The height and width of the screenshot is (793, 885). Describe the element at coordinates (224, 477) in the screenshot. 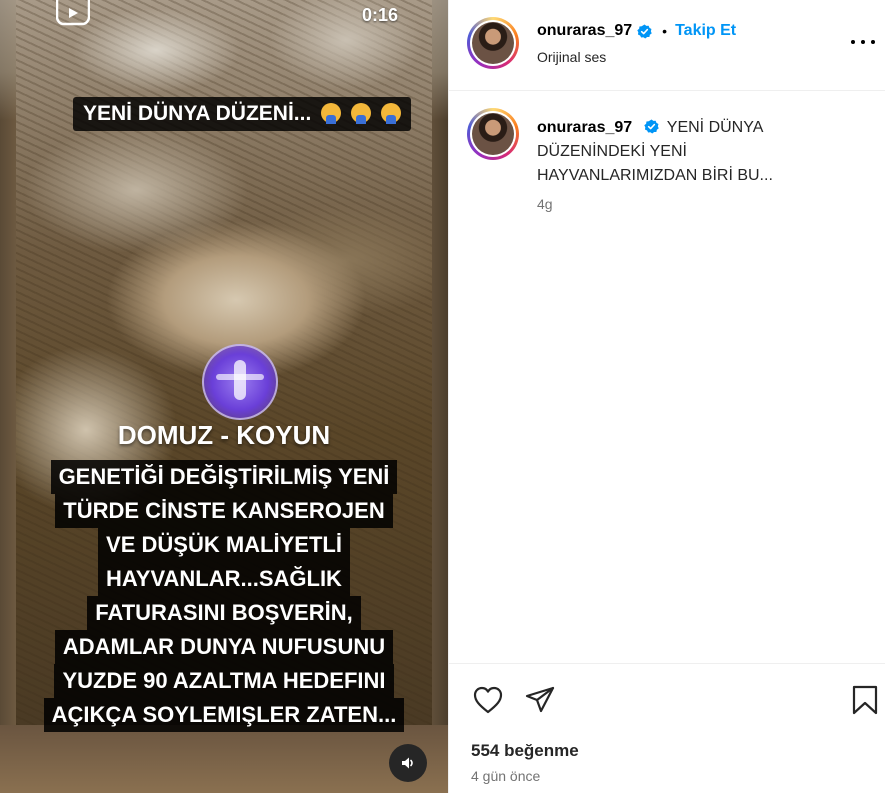

I see `caption-line: GENETİĞİ DEĞİŞTİRİLMİŞ YENİ` at that location.